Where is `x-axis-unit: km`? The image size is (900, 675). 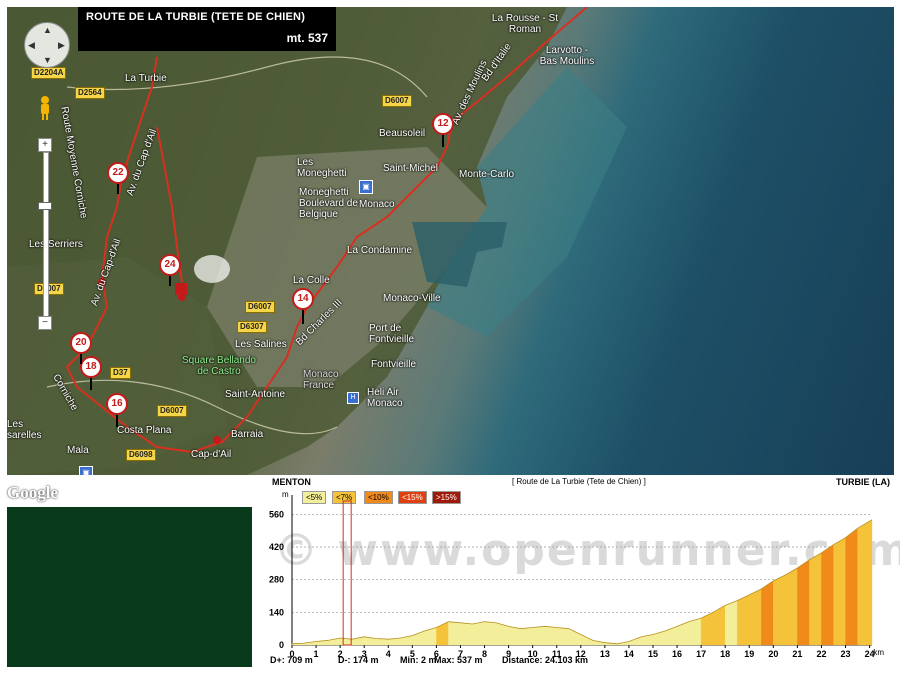
x-axis-unit: km is located at coordinates (878, 652).